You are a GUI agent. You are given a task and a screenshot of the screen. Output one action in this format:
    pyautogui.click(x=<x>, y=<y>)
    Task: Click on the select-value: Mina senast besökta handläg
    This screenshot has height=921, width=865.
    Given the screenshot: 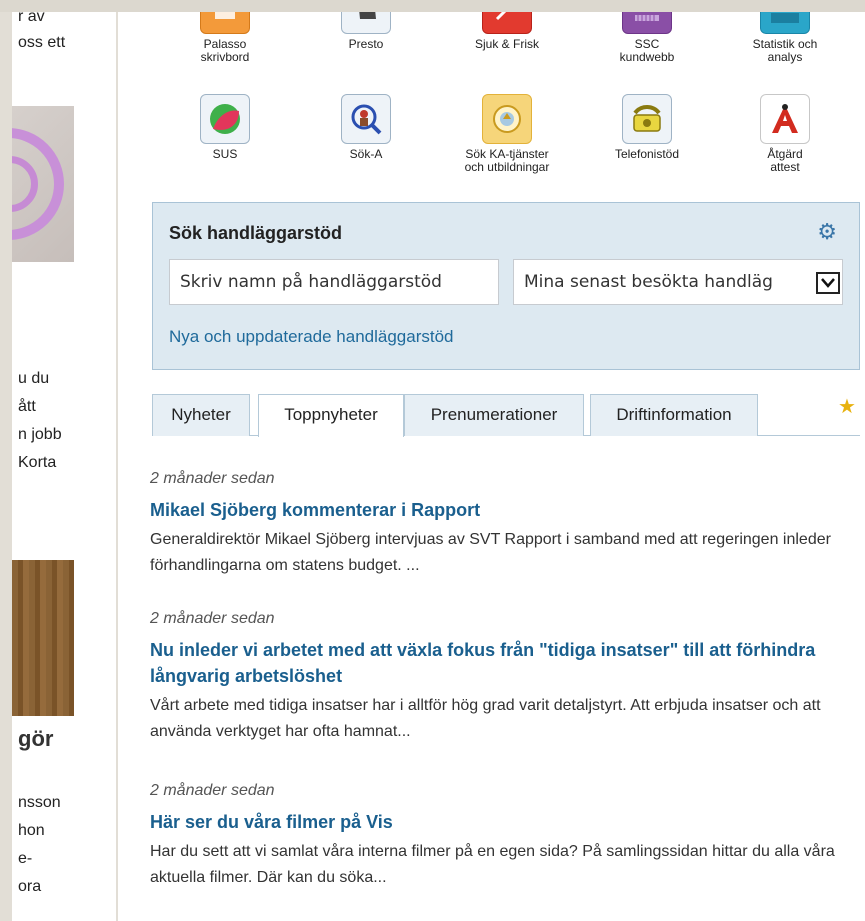 What is the action you would take?
    pyautogui.click(x=648, y=282)
    